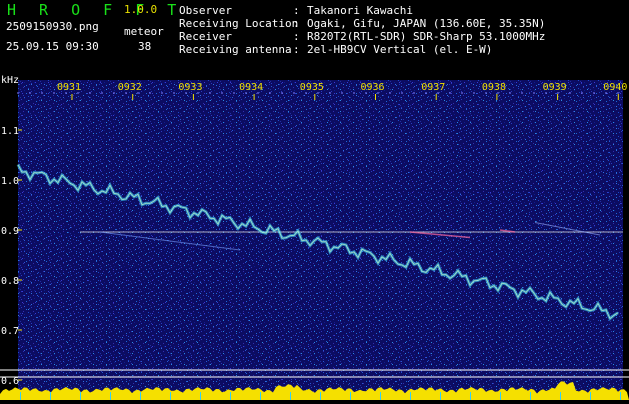 The image size is (629, 404). I want to click on file-name: 2509150930.png, so click(52, 26).